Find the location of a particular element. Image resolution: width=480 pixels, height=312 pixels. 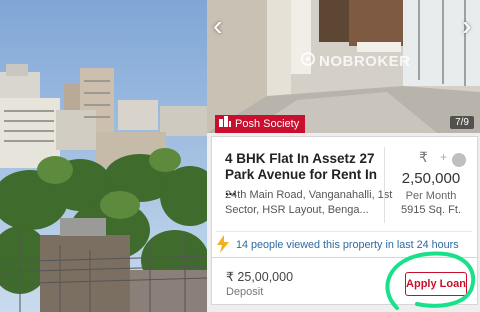

badge-label: Posh Society is located at coordinates (267, 124).